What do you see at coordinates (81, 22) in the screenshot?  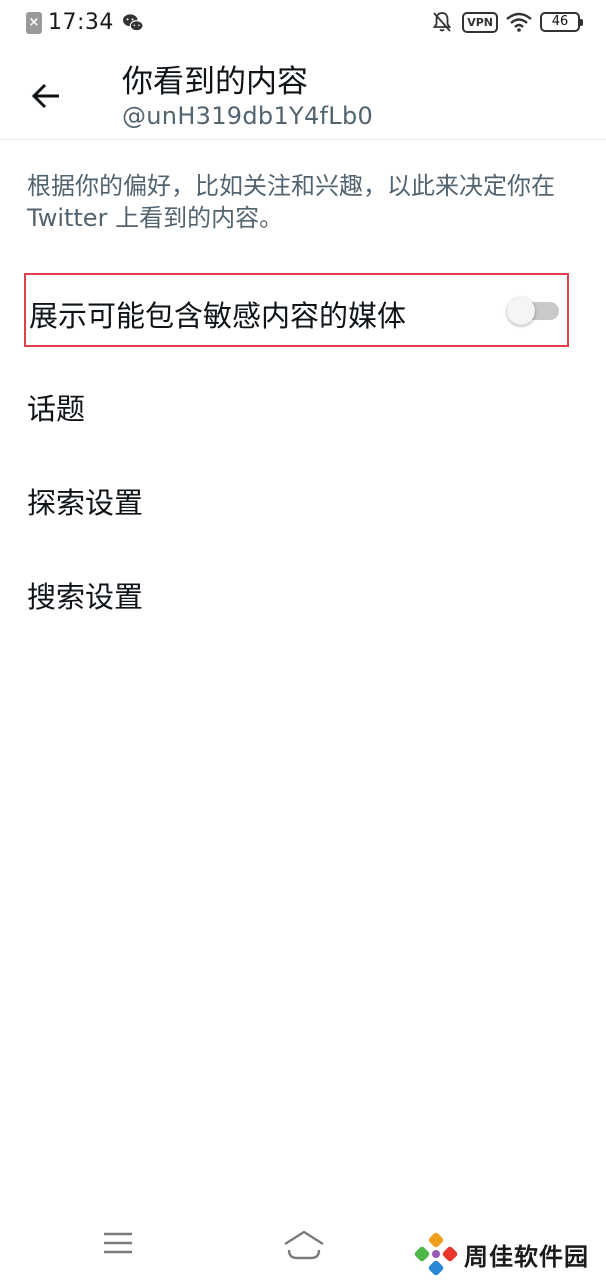 I see `status-time: 17:34` at bounding box center [81, 22].